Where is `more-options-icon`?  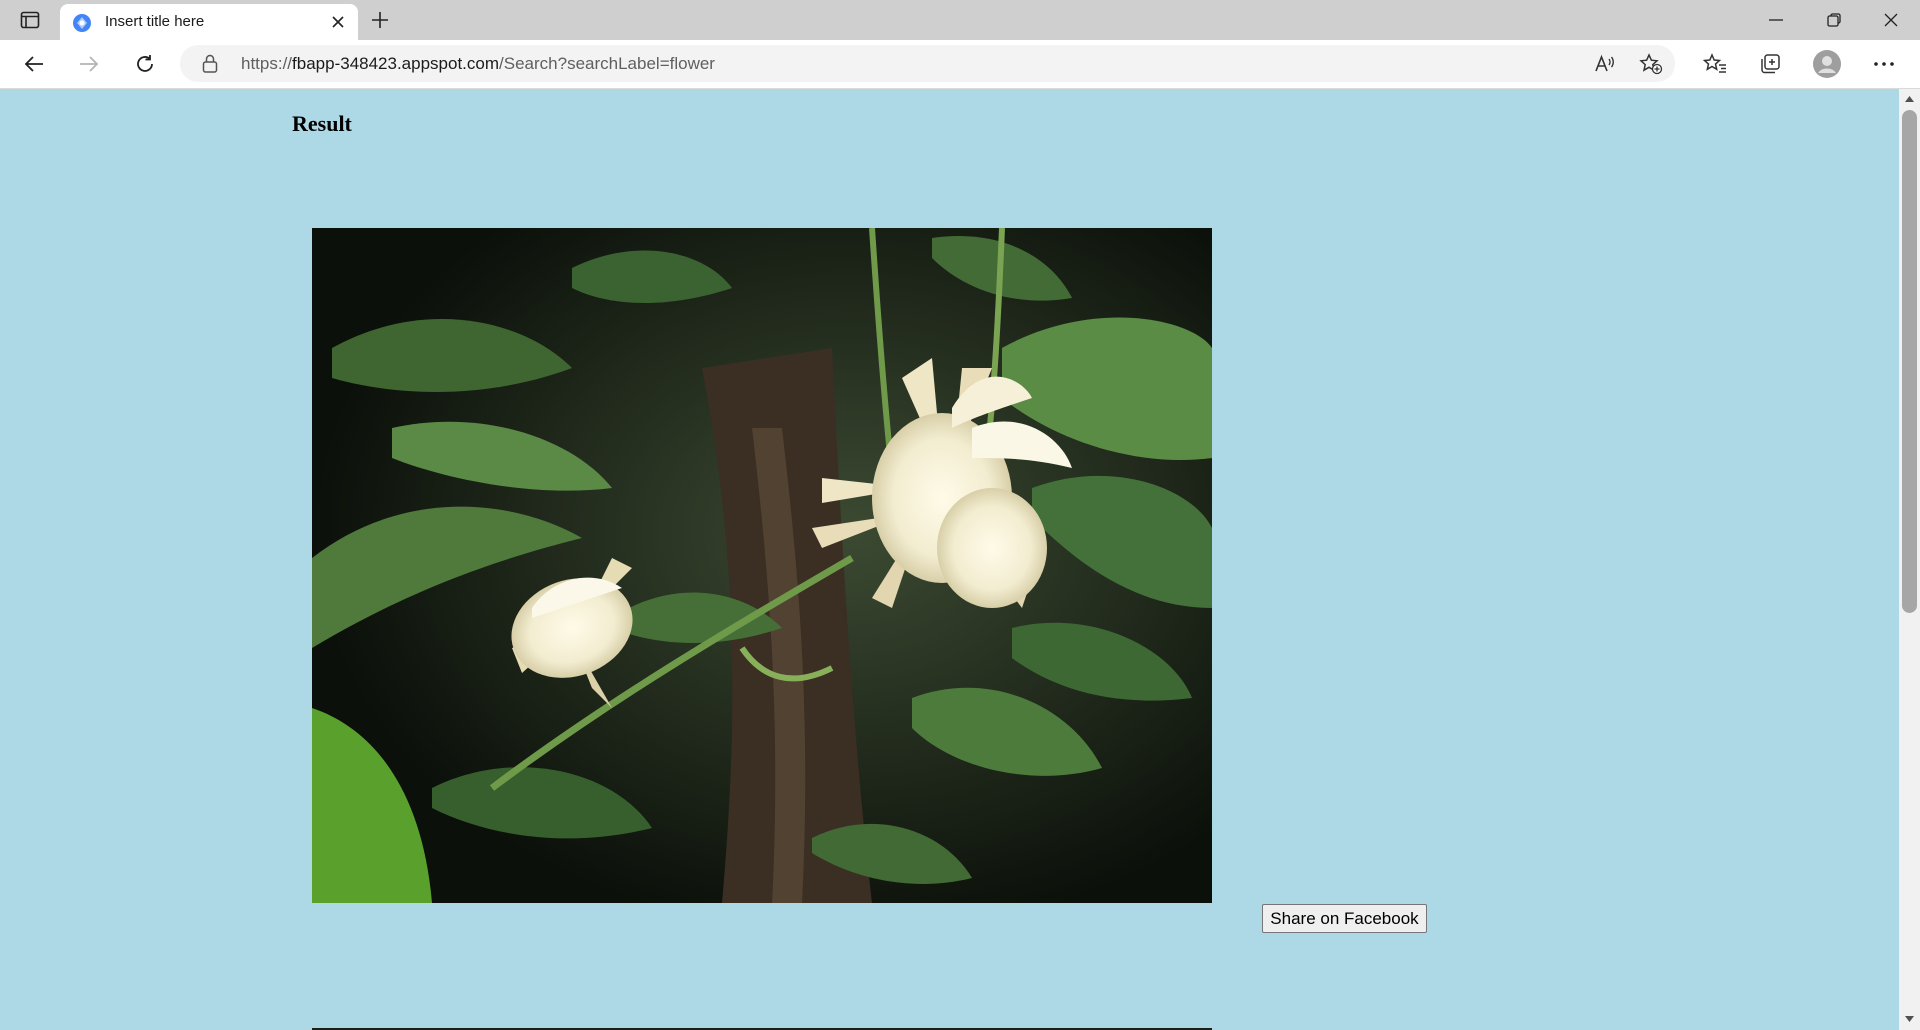
more-options-icon is located at coordinates (1884, 64).